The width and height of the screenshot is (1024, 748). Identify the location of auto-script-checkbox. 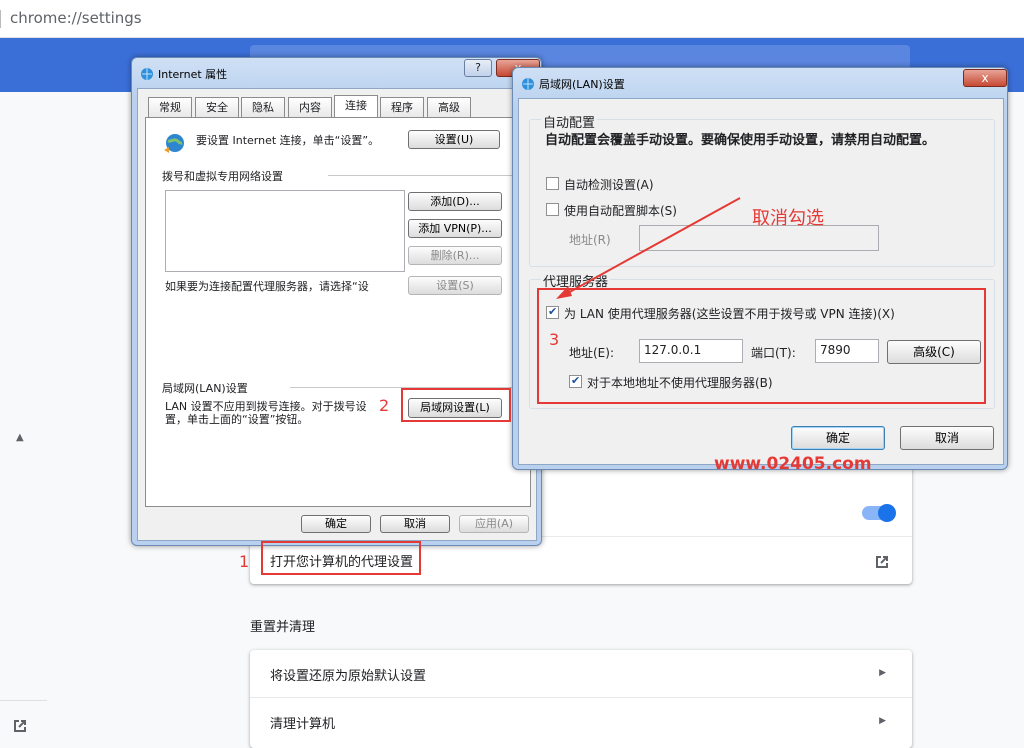
(552, 209).